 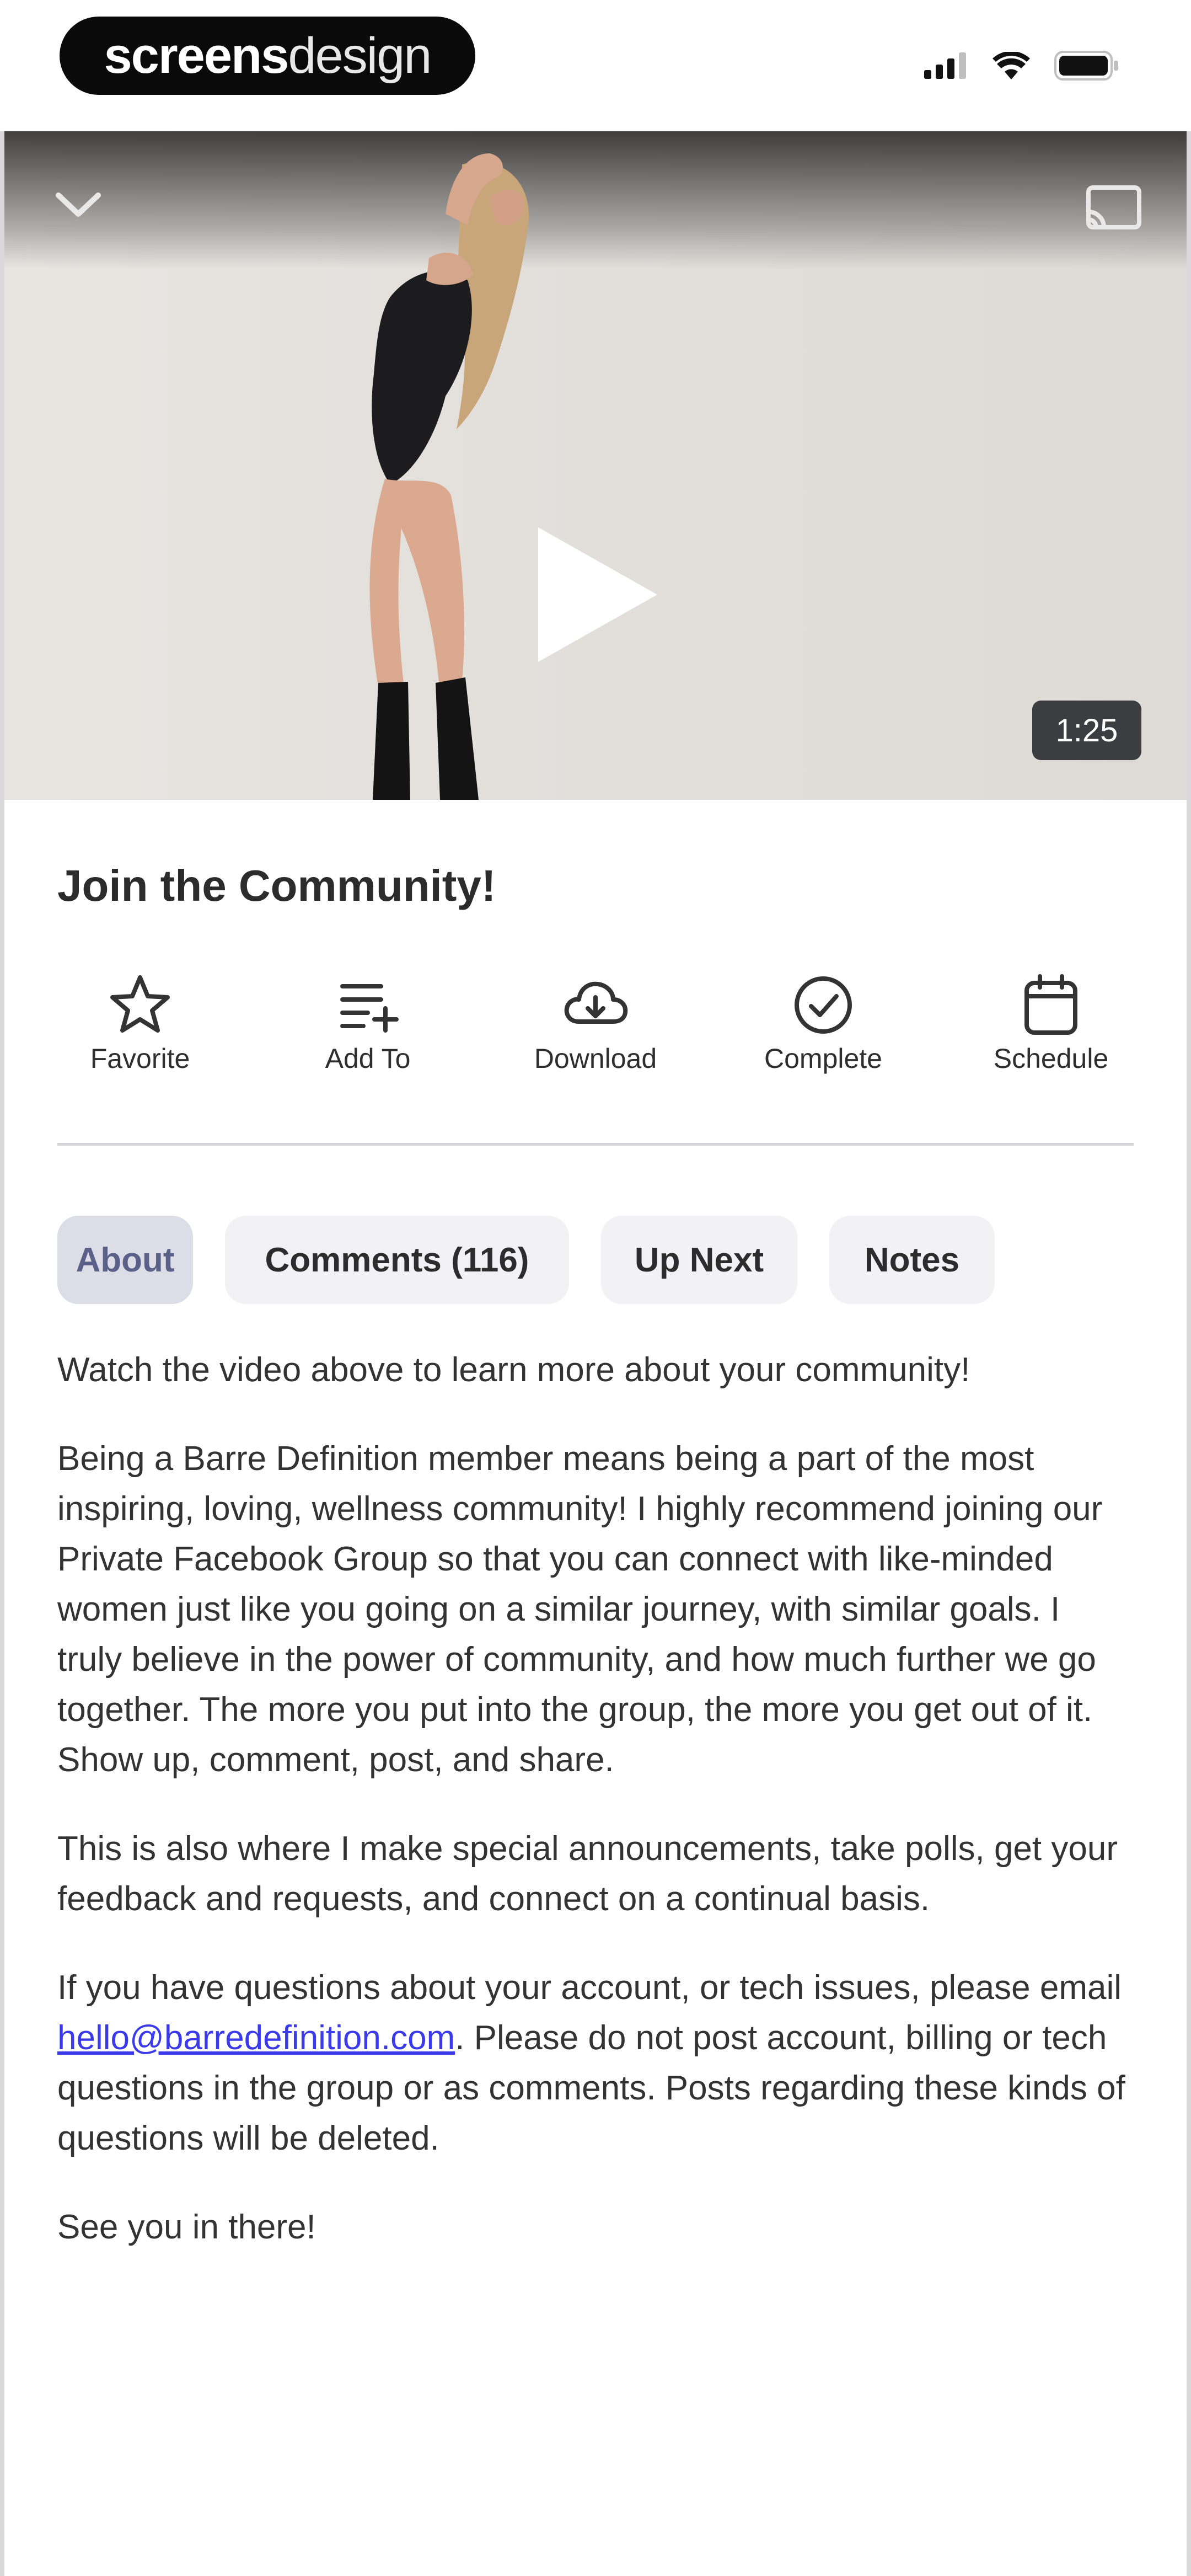 What do you see at coordinates (368, 1058) in the screenshot?
I see `add-to-label: Add To` at bounding box center [368, 1058].